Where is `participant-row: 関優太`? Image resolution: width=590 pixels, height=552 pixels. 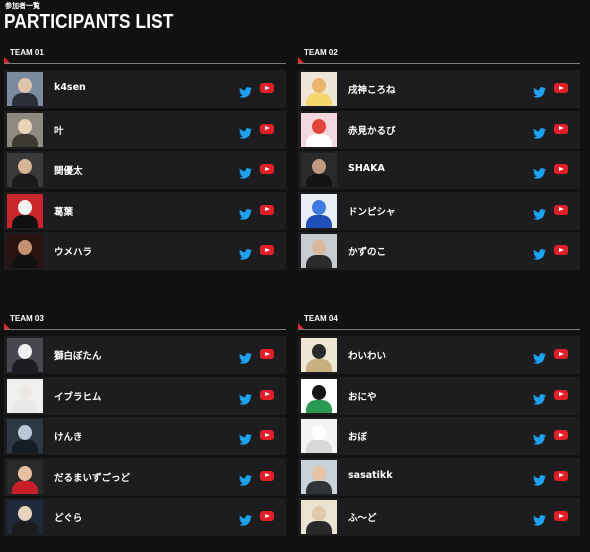 participant-row: 関優太 is located at coordinates (145, 170).